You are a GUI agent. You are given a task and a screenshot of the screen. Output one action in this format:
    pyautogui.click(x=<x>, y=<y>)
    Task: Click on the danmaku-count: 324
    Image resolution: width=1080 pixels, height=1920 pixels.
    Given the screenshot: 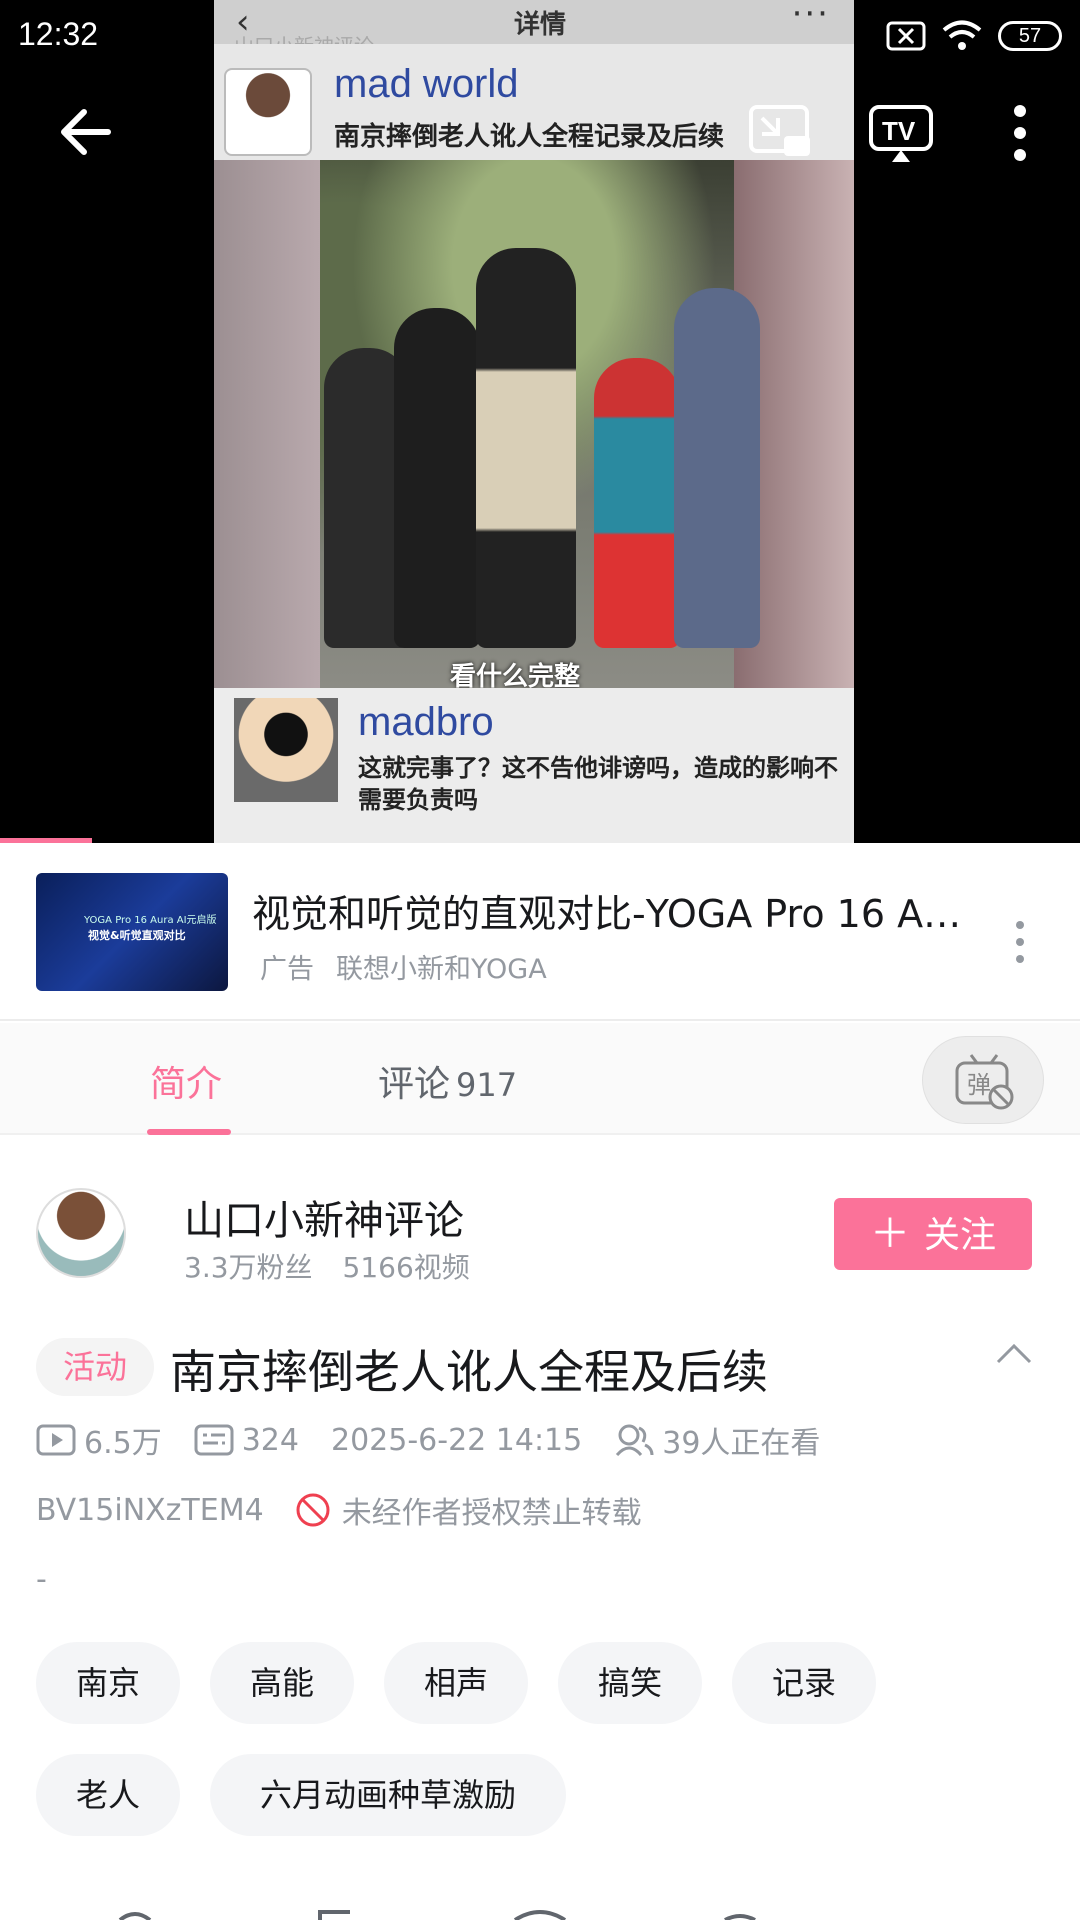 What is the action you would take?
    pyautogui.click(x=270, y=1440)
    